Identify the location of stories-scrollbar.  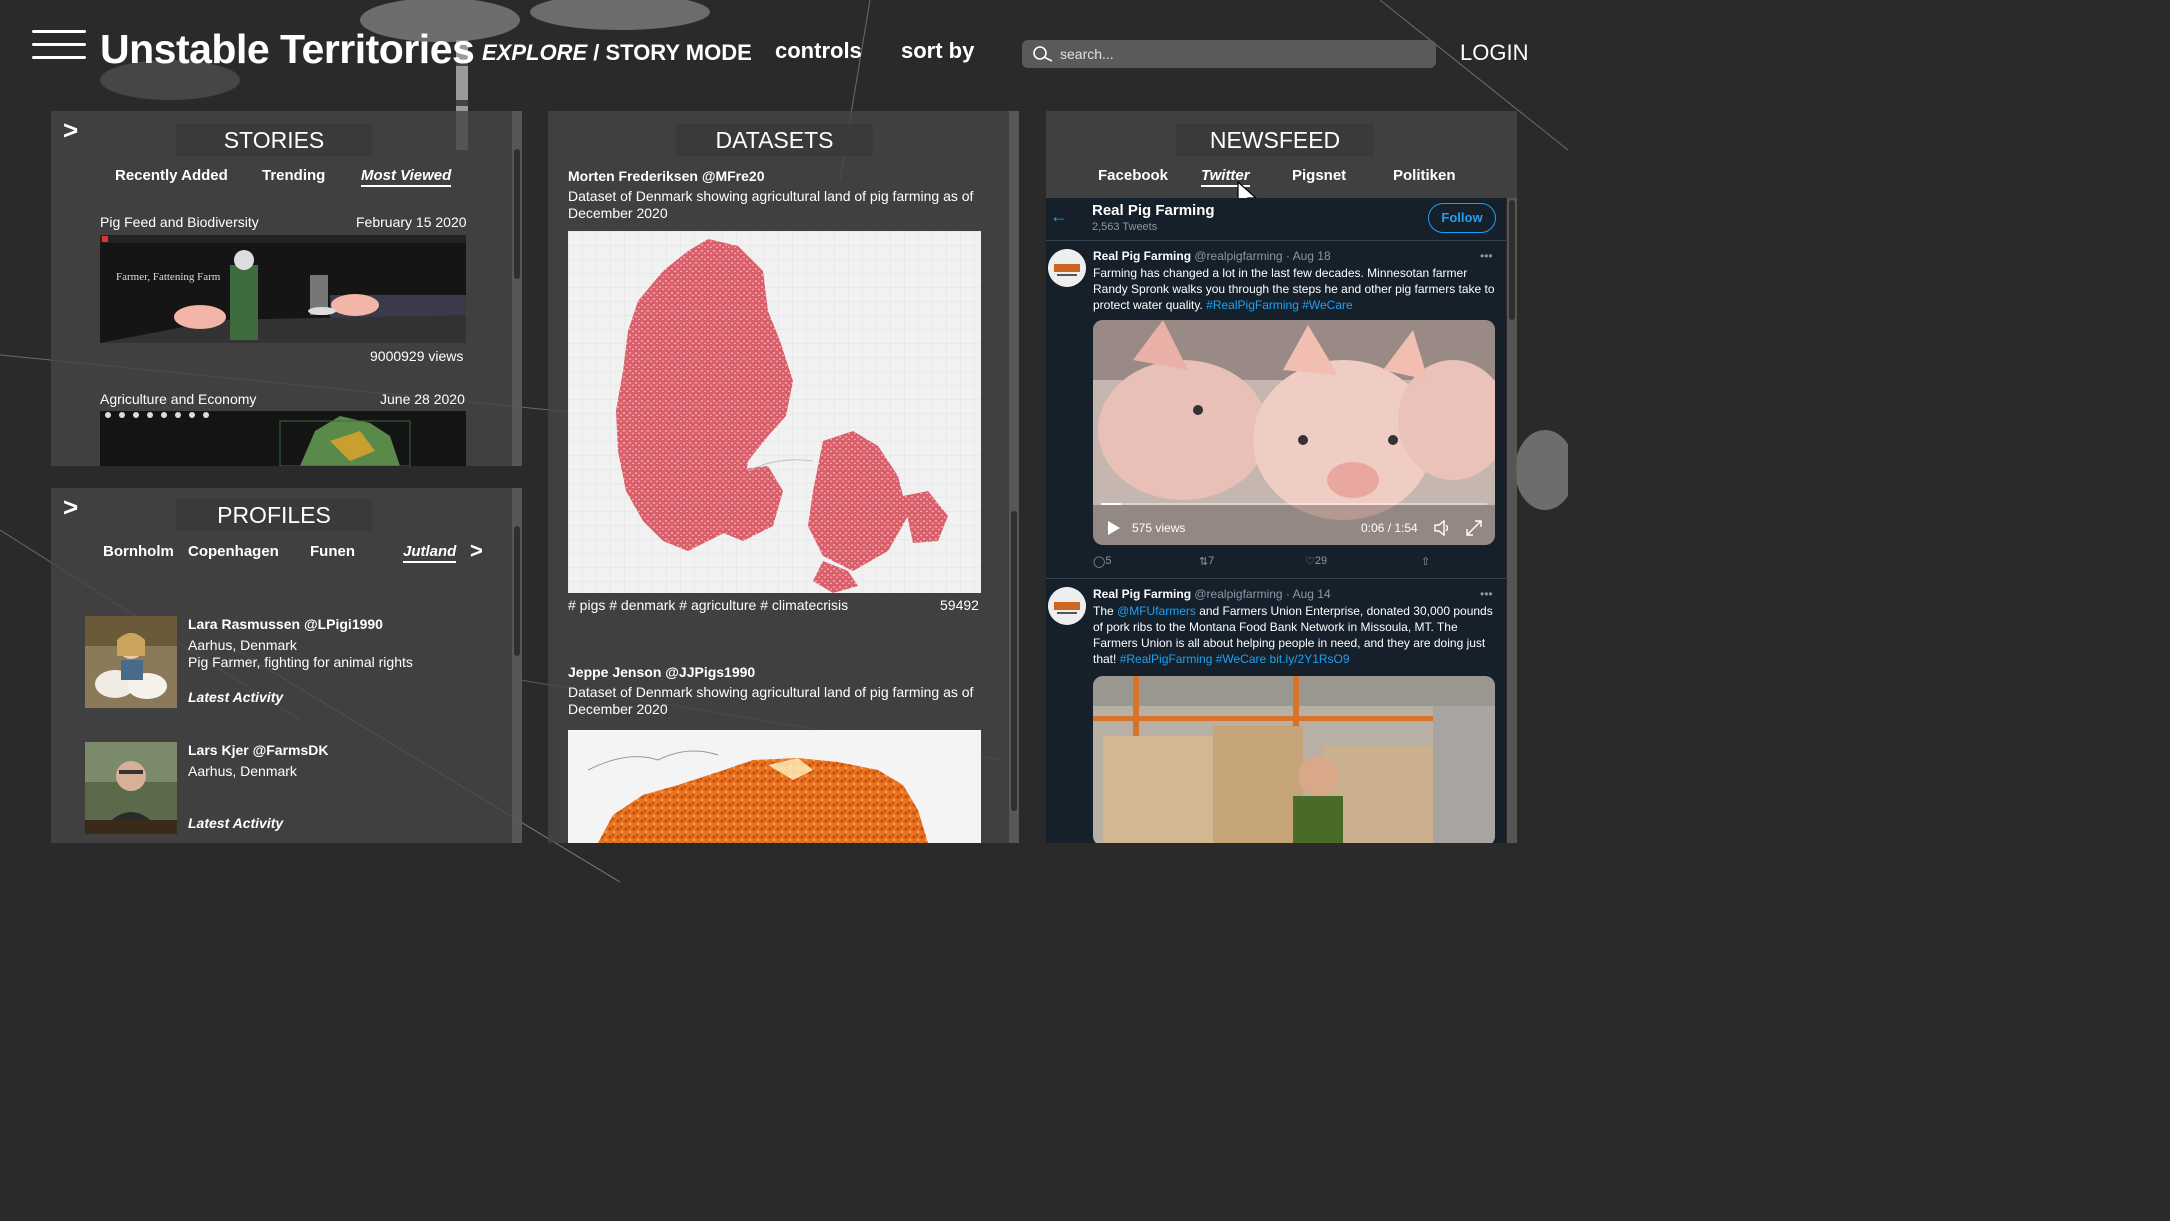
(517, 288).